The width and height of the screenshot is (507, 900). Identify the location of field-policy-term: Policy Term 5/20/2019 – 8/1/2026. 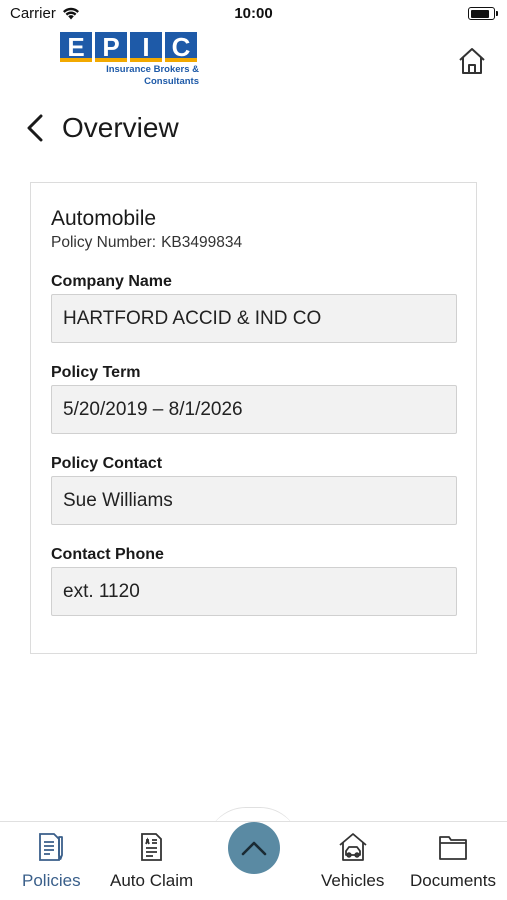
(254, 399).